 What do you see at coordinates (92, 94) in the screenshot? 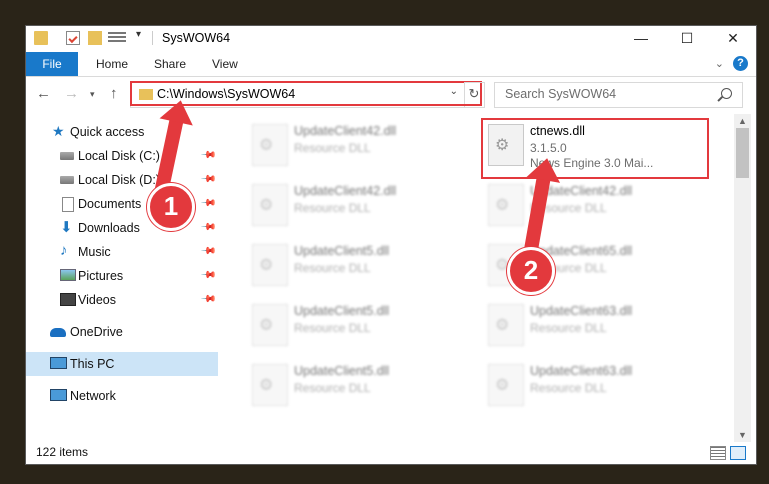
I see `recent-locations-icon: ▾` at bounding box center [92, 94].